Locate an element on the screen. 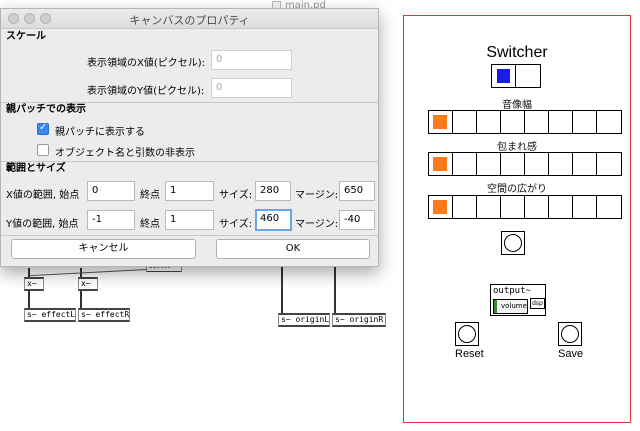  y-margin-label: マージン: is located at coordinates (317, 224).